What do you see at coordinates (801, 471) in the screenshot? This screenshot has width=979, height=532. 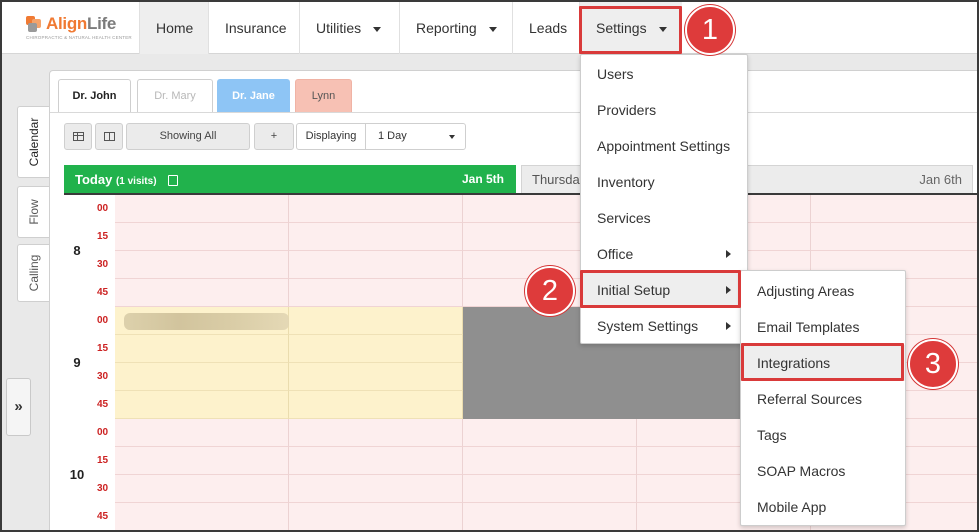 I see `menu-item-soap-macros-label: SOAP Macros` at bounding box center [801, 471].